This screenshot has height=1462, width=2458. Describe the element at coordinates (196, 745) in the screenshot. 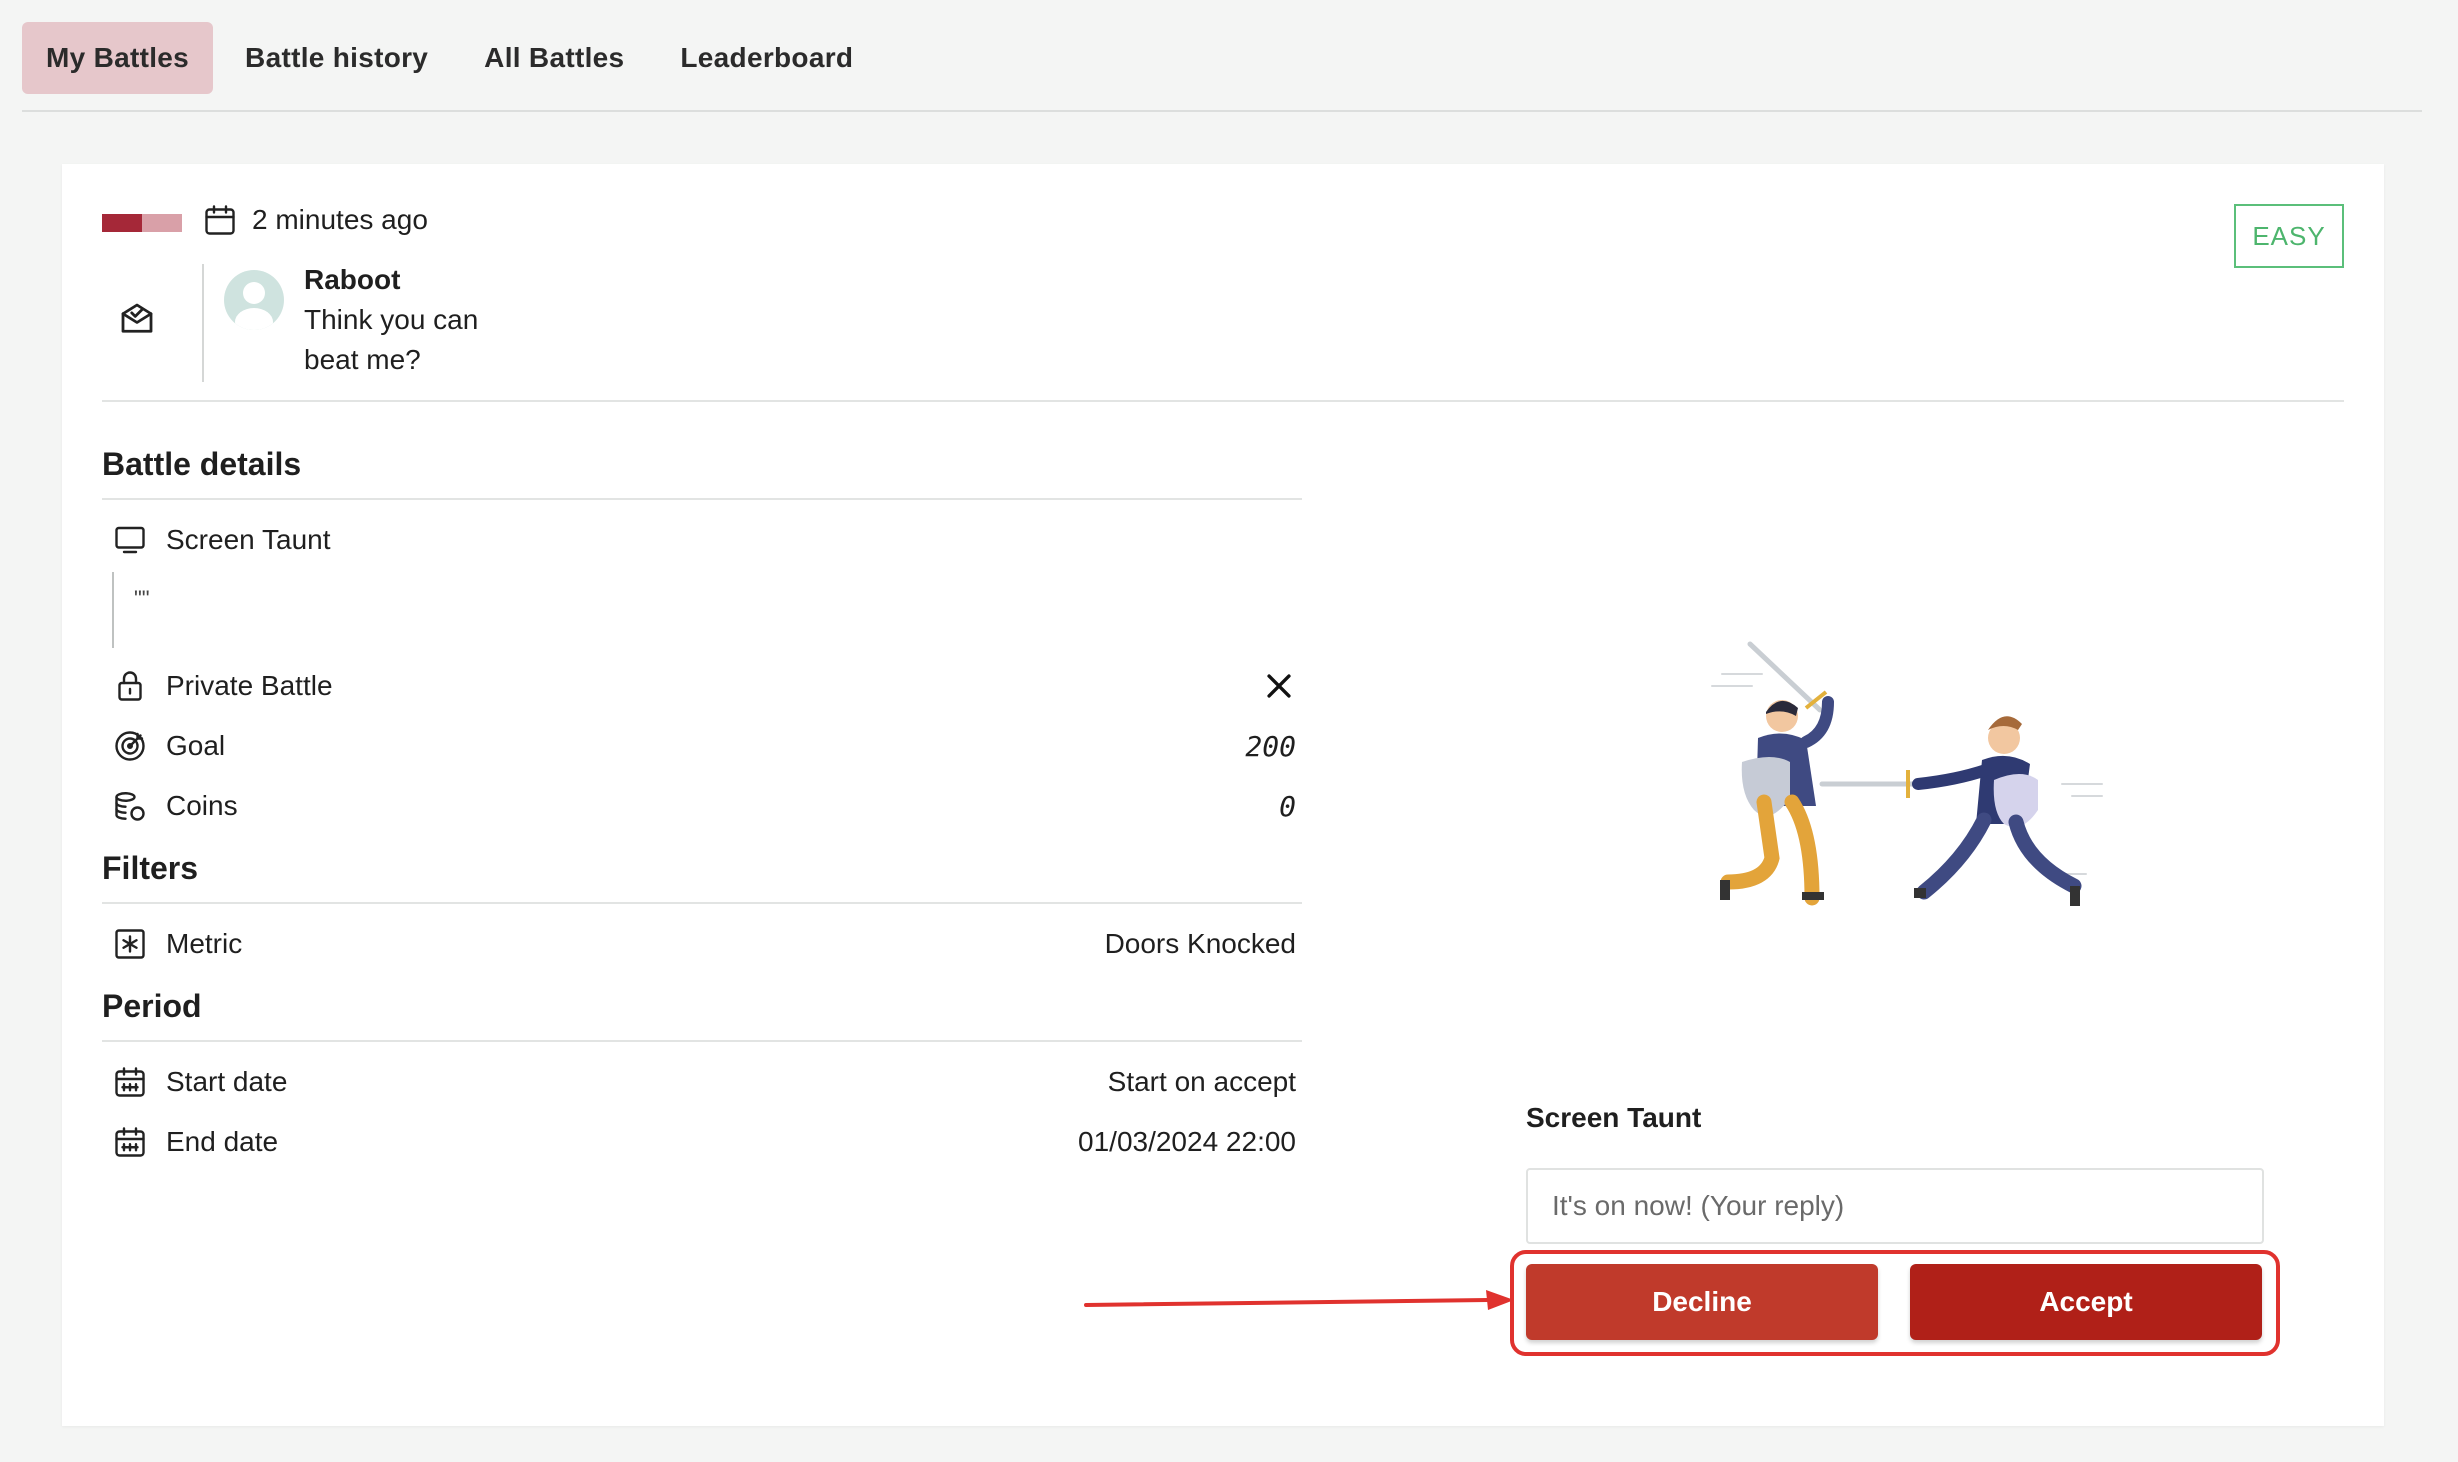

I see `goal-label: Goal` at that location.